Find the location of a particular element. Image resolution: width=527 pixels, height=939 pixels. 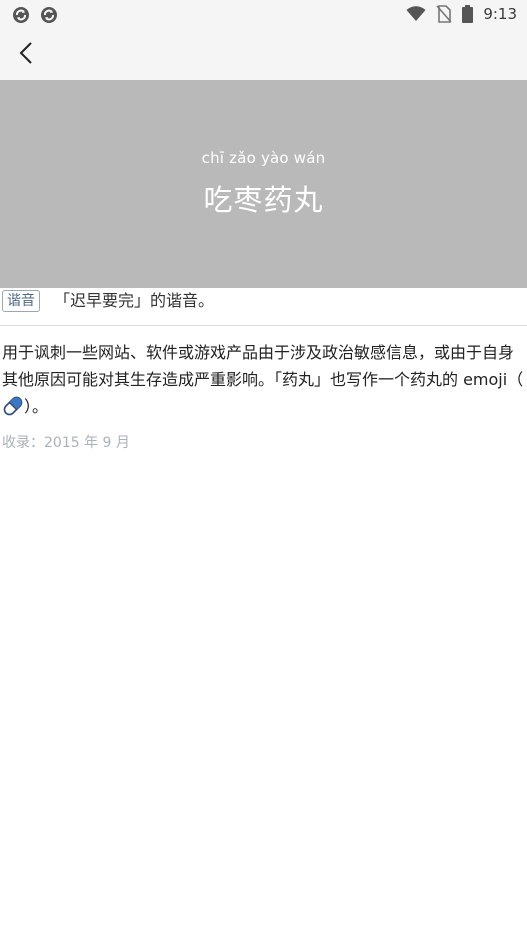

divider is located at coordinates (263, 325).